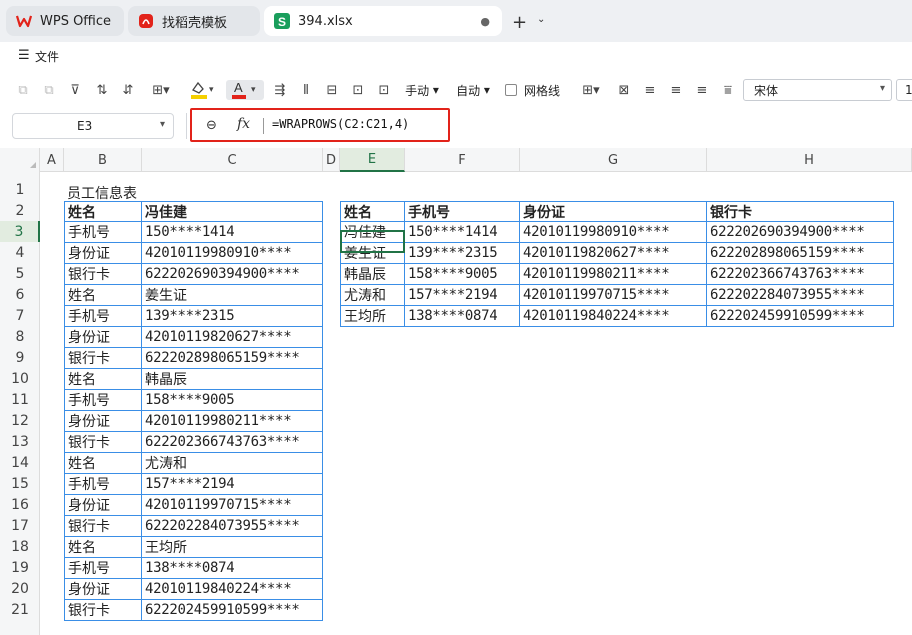 The height and width of the screenshot is (635, 912). Describe the element at coordinates (232, 610) in the screenshot. I see `source-cell: 622202459910599****` at that location.